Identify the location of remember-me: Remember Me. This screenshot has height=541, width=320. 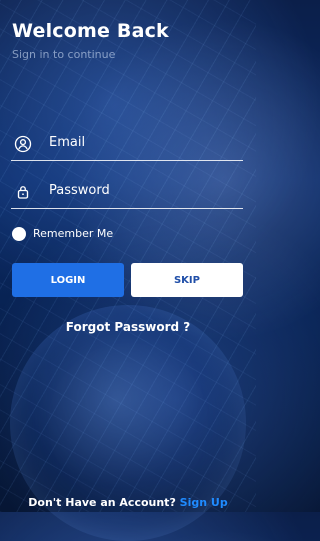
(82, 234).